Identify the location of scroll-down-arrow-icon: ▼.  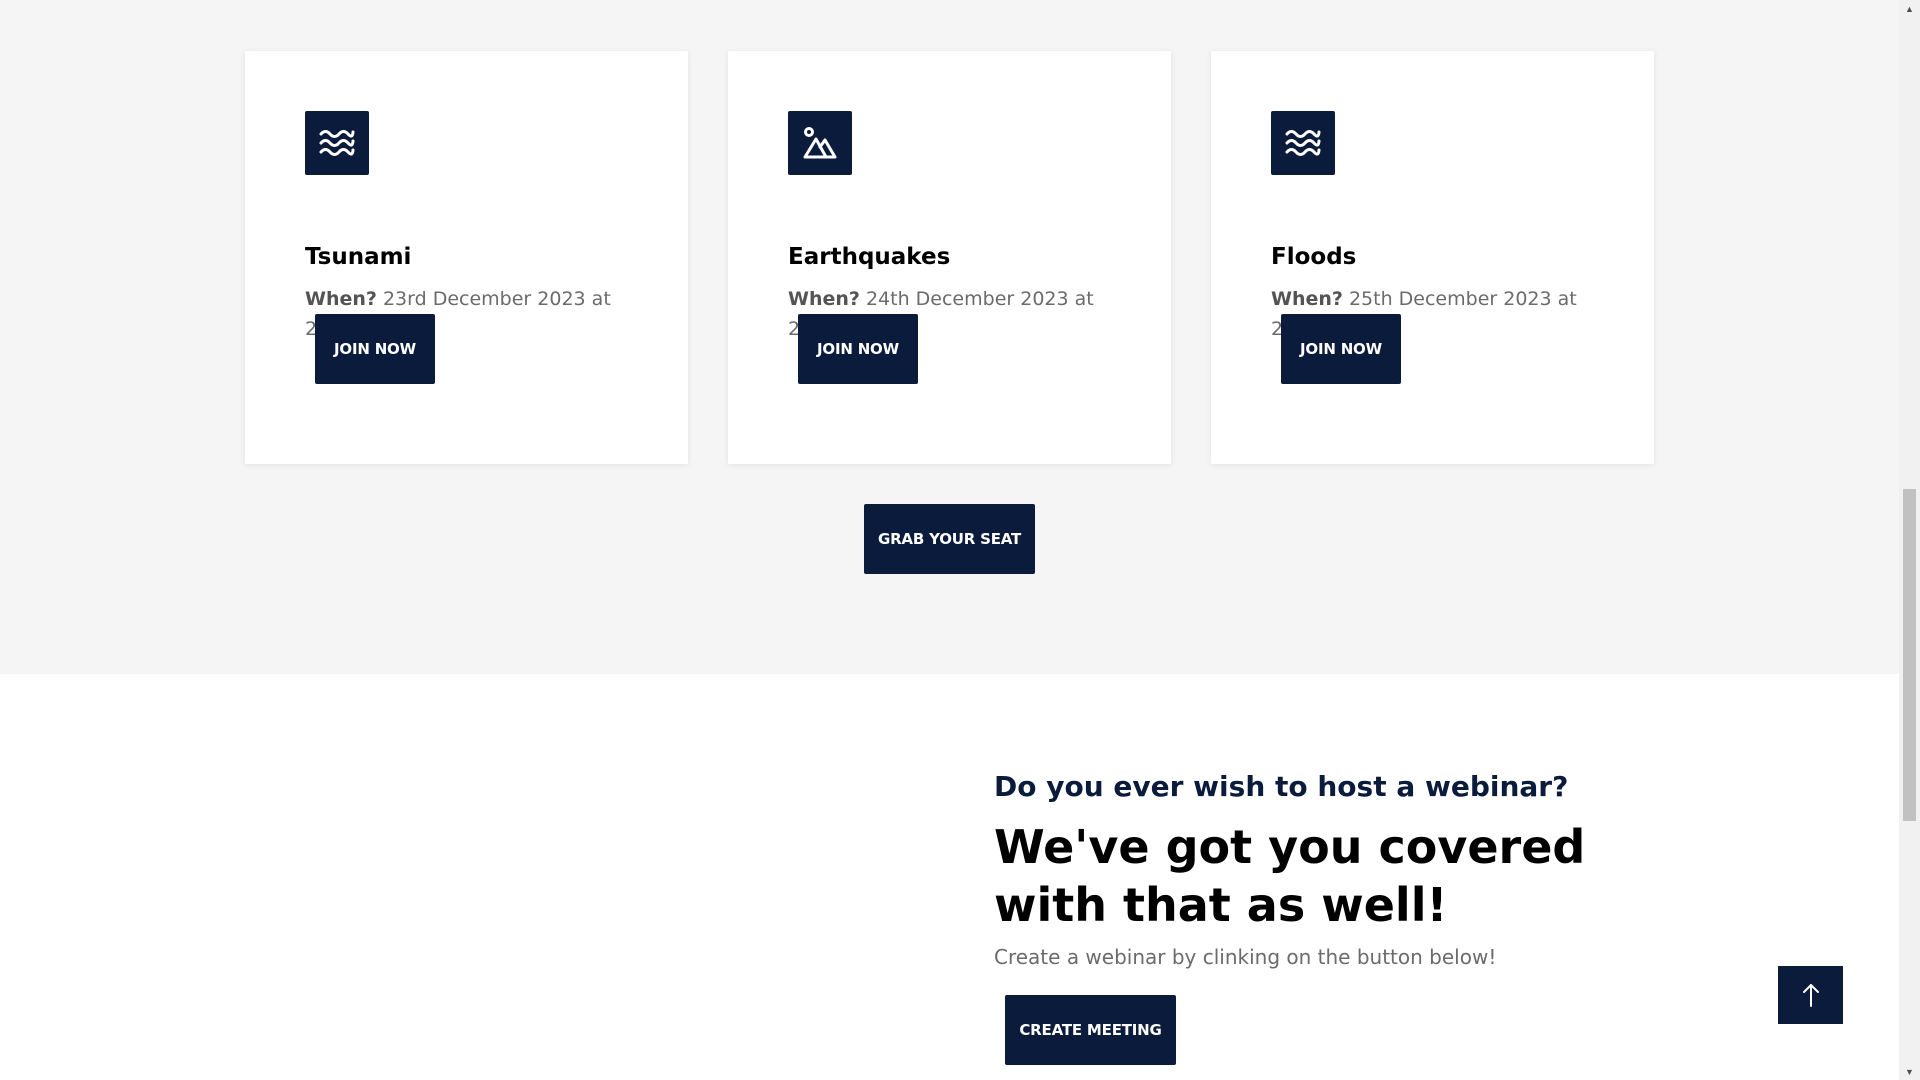
(1909, 1071).